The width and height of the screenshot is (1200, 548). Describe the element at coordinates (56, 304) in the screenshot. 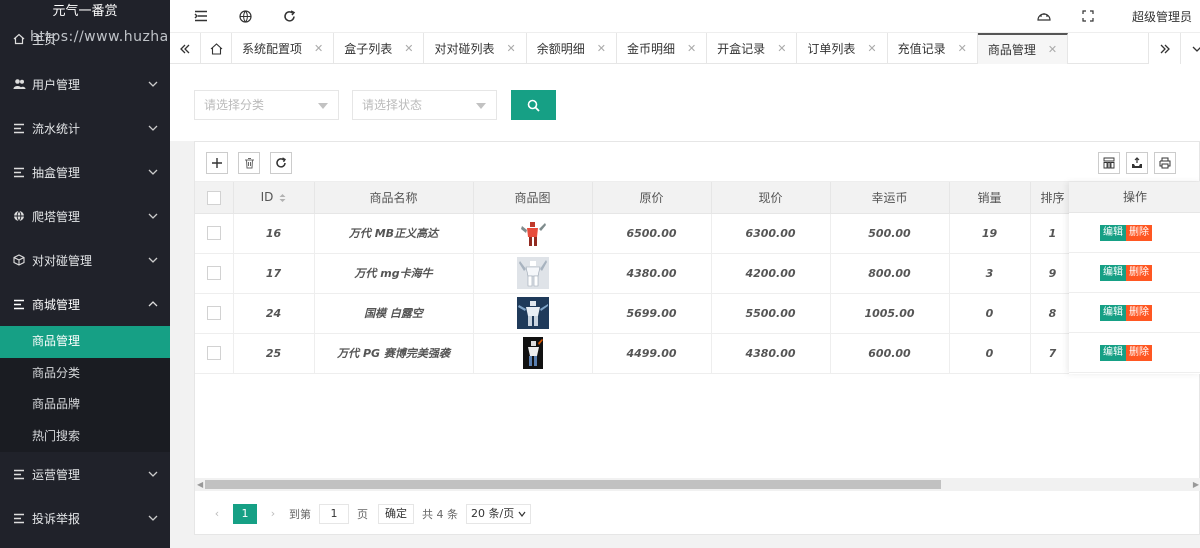

I see `sidebar-item-label: 商城管理` at that location.